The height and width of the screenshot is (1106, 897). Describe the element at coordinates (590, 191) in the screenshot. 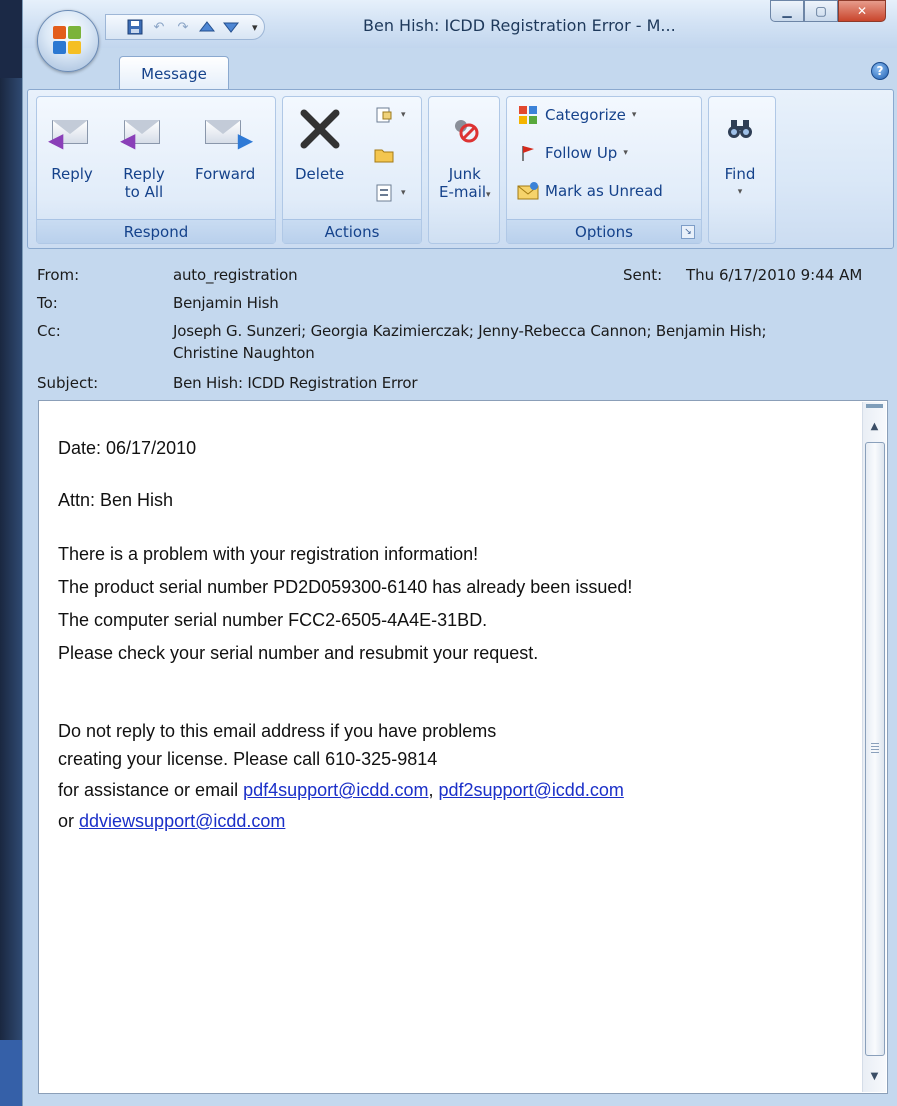

I see `mark-as-unread-button: Mark as Unread` at that location.